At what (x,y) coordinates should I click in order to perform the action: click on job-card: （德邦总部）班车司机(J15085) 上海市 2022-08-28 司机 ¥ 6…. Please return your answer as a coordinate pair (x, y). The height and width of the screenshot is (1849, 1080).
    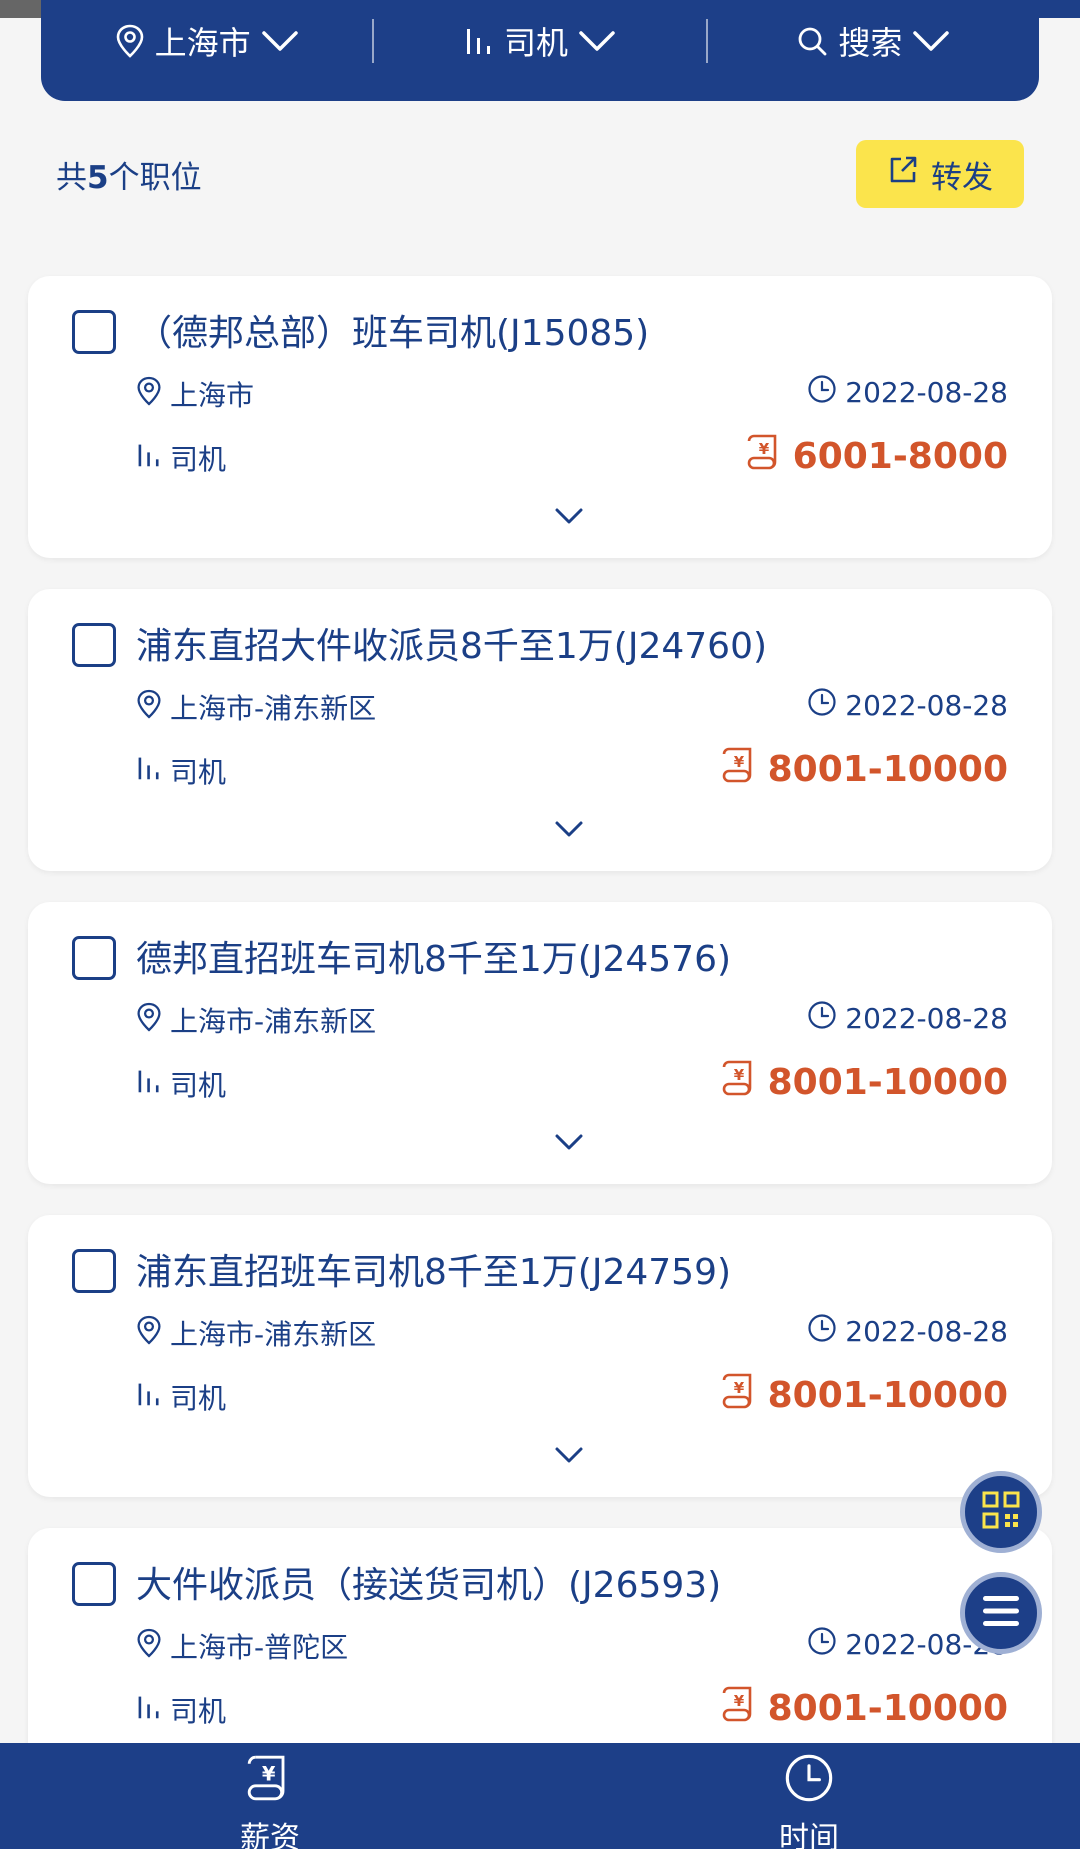
    Looking at the image, I should click on (540, 417).